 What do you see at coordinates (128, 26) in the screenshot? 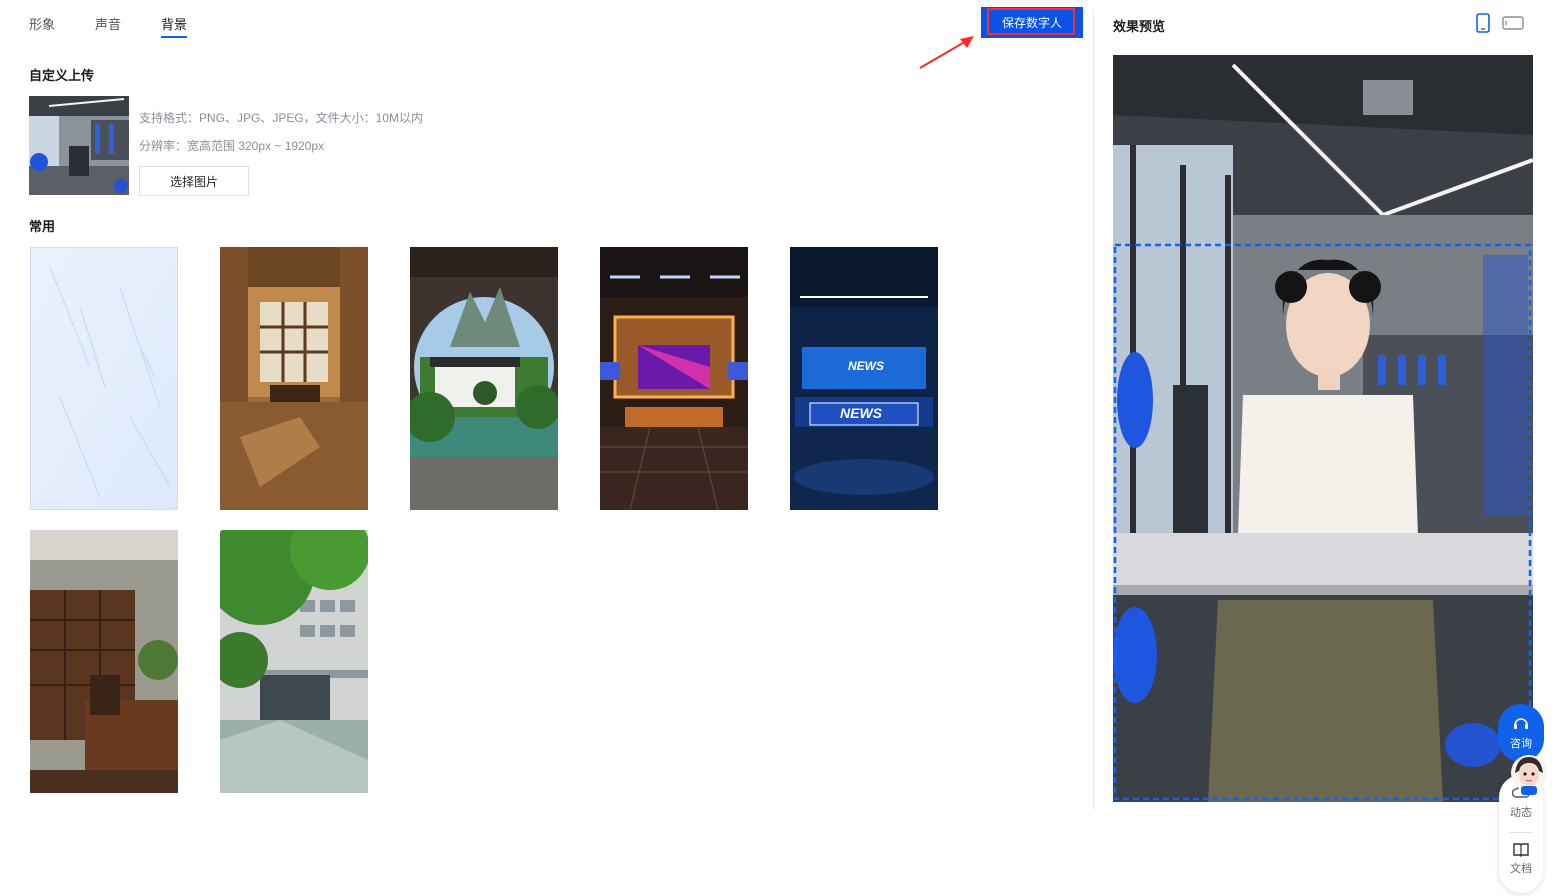
I see `tab-bar: 形象 声音 背景` at bounding box center [128, 26].